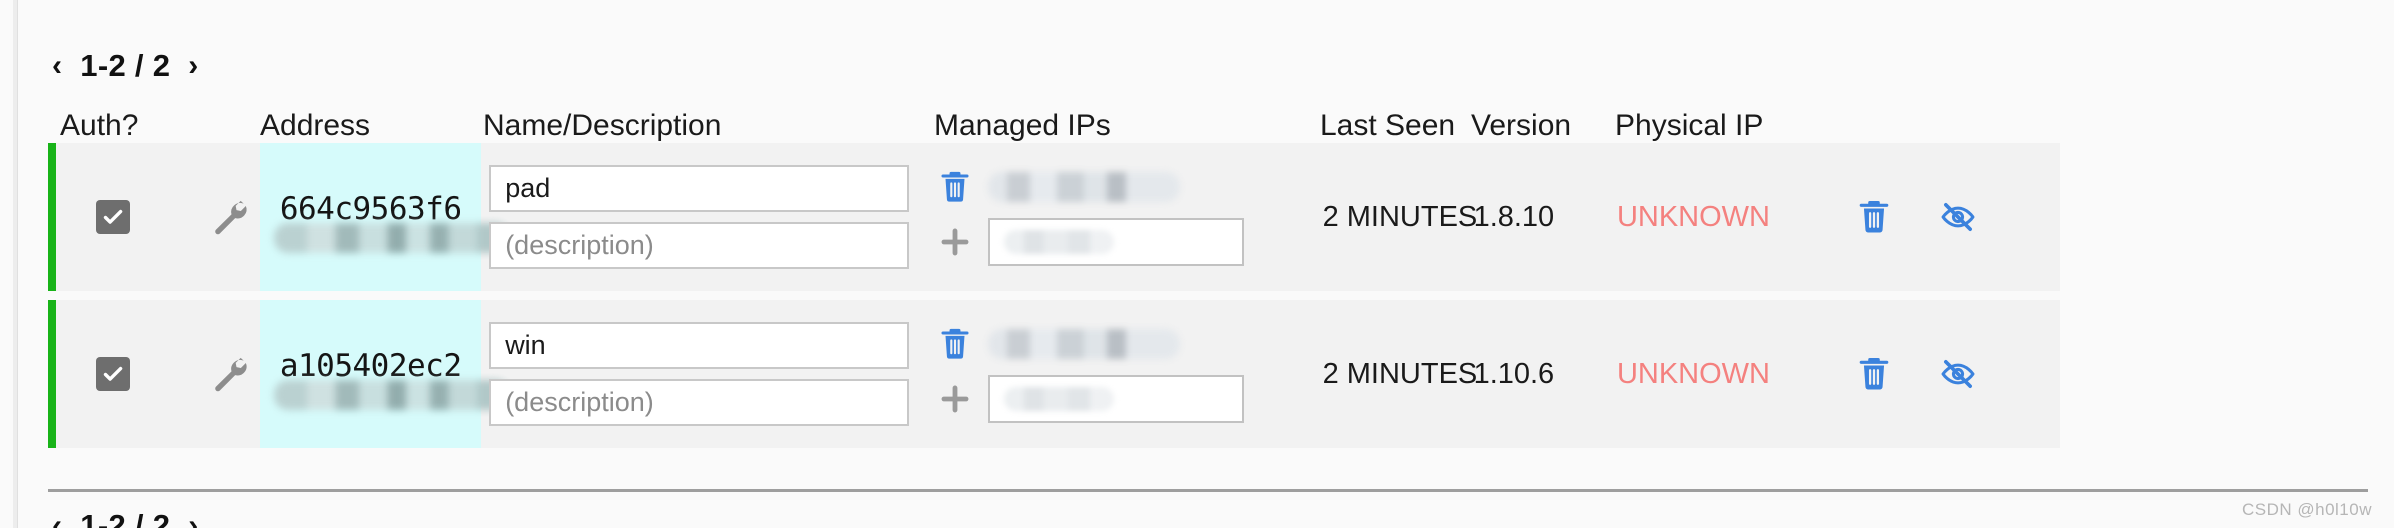 The width and height of the screenshot is (2394, 528). I want to click on column-header-address: Address, so click(315, 125).